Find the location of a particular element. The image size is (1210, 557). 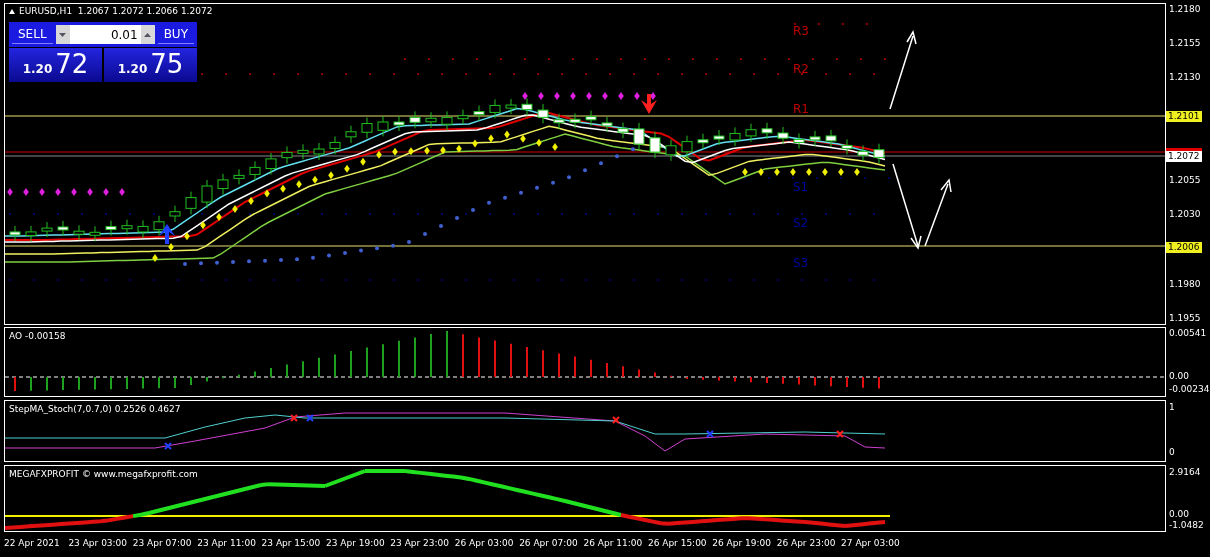

chart-title: EURUSD,H1 1.2067 1.2072 1.2066 1.2072 is located at coordinates (116, 11).